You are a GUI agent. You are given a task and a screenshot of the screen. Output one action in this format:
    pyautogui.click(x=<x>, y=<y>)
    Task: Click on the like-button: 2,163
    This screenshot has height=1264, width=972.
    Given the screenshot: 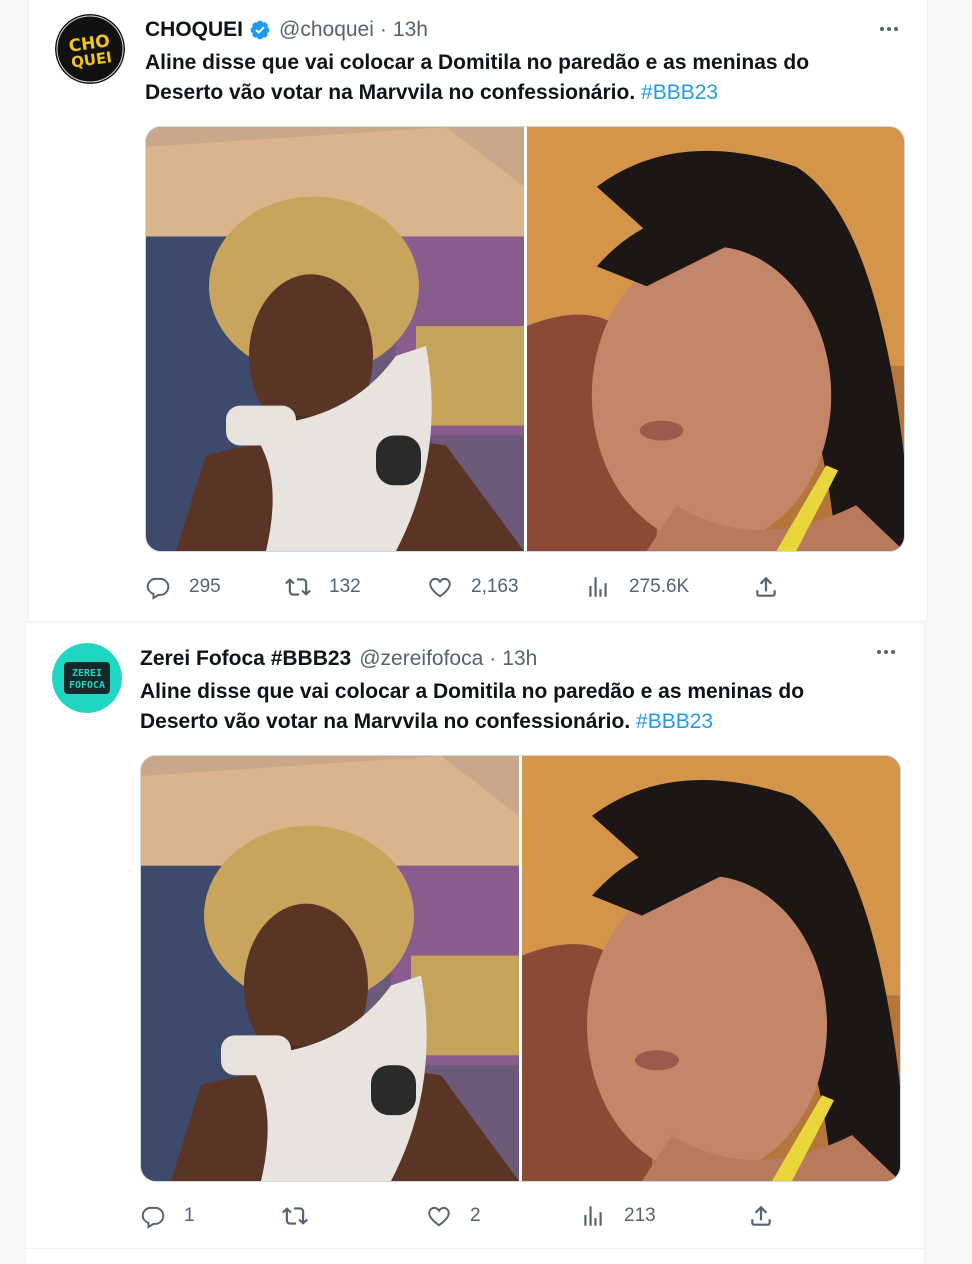 What is the action you would take?
    pyautogui.click(x=473, y=587)
    